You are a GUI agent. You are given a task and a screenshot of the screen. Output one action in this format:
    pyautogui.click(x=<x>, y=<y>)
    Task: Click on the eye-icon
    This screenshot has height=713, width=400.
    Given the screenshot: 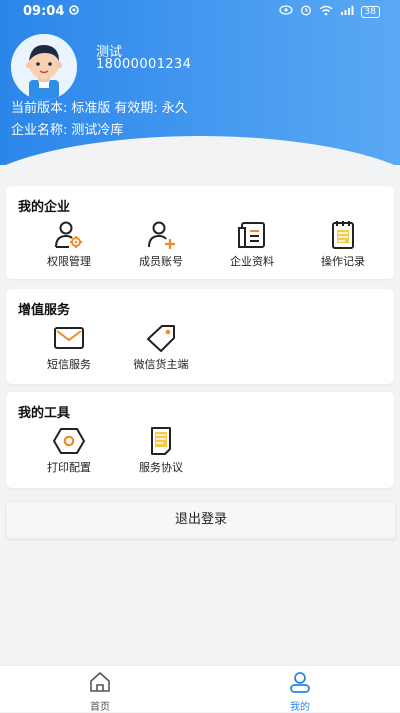 What is the action you would take?
    pyautogui.click(x=285, y=11)
    